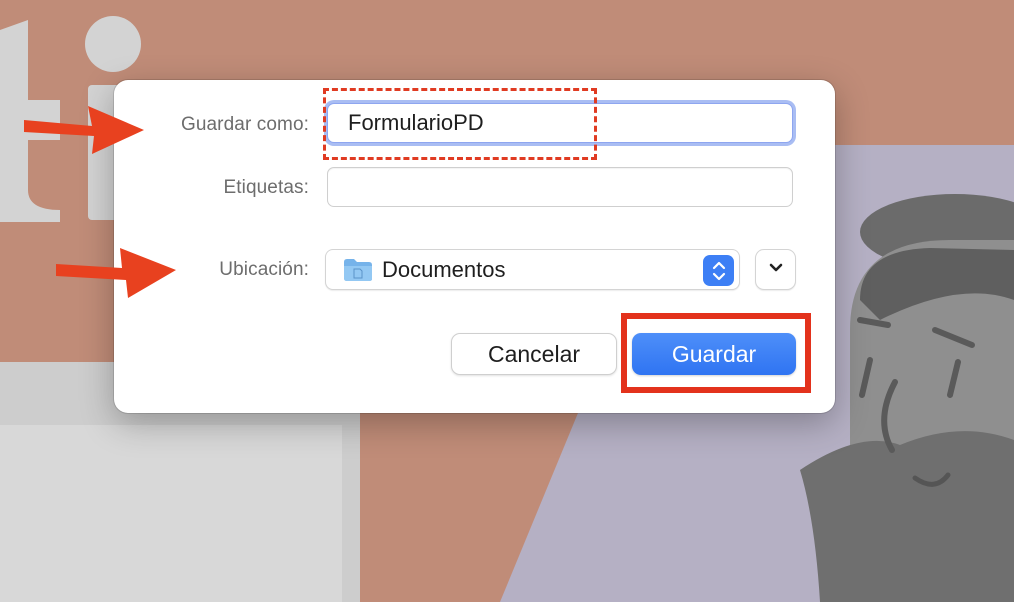 Image resolution: width=1014 pixels, height=602 pixels. Describe the element at coordinates (358, 270) in the screenshot. I see `folder-icon` at that location.